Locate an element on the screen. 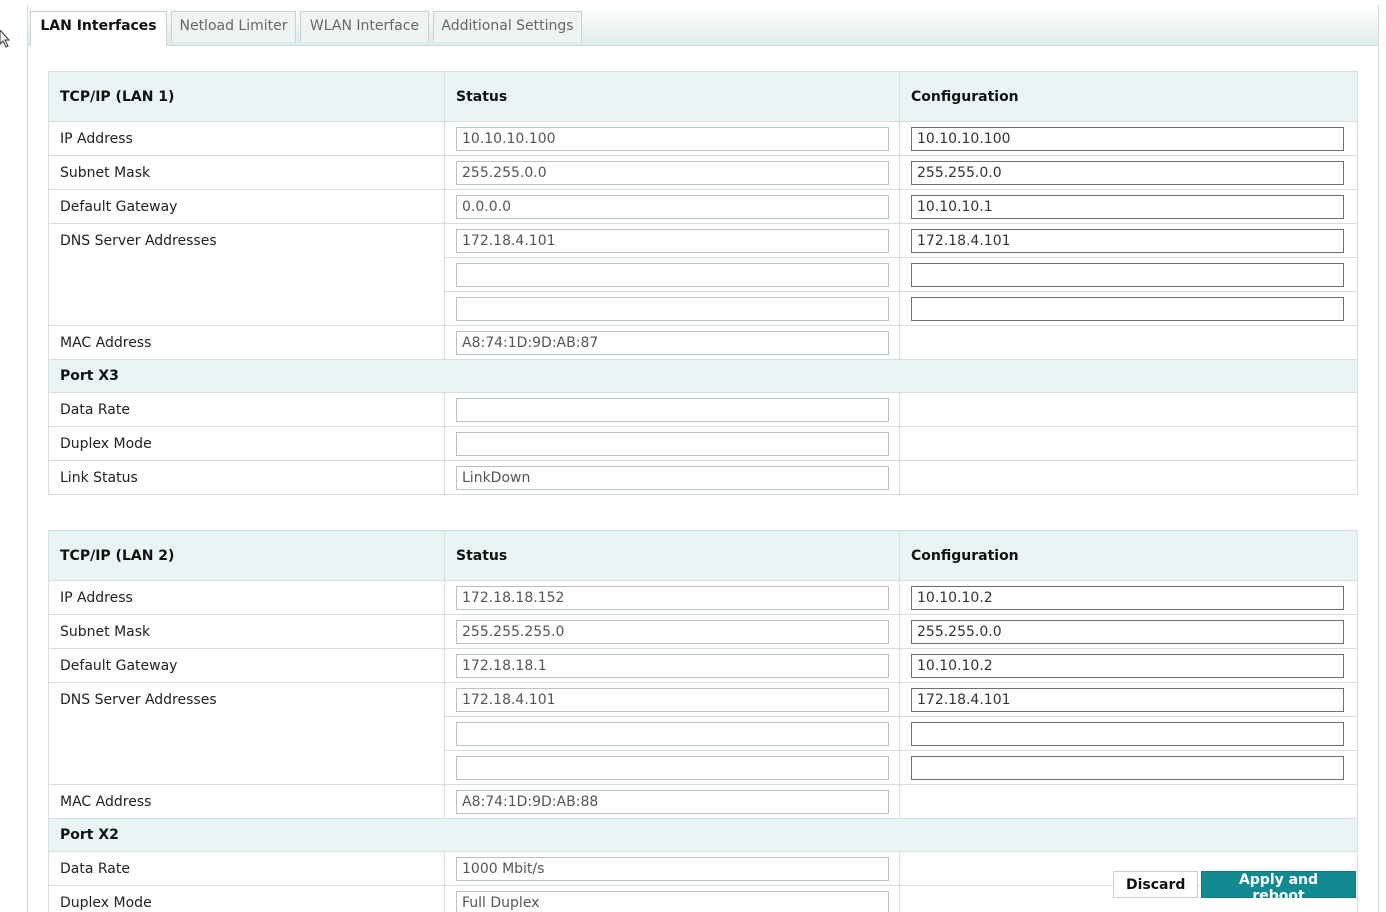 The image size is (1386, 912). lan2-dns-label: DNS Server Addresses is located at coordinates (246, 733).